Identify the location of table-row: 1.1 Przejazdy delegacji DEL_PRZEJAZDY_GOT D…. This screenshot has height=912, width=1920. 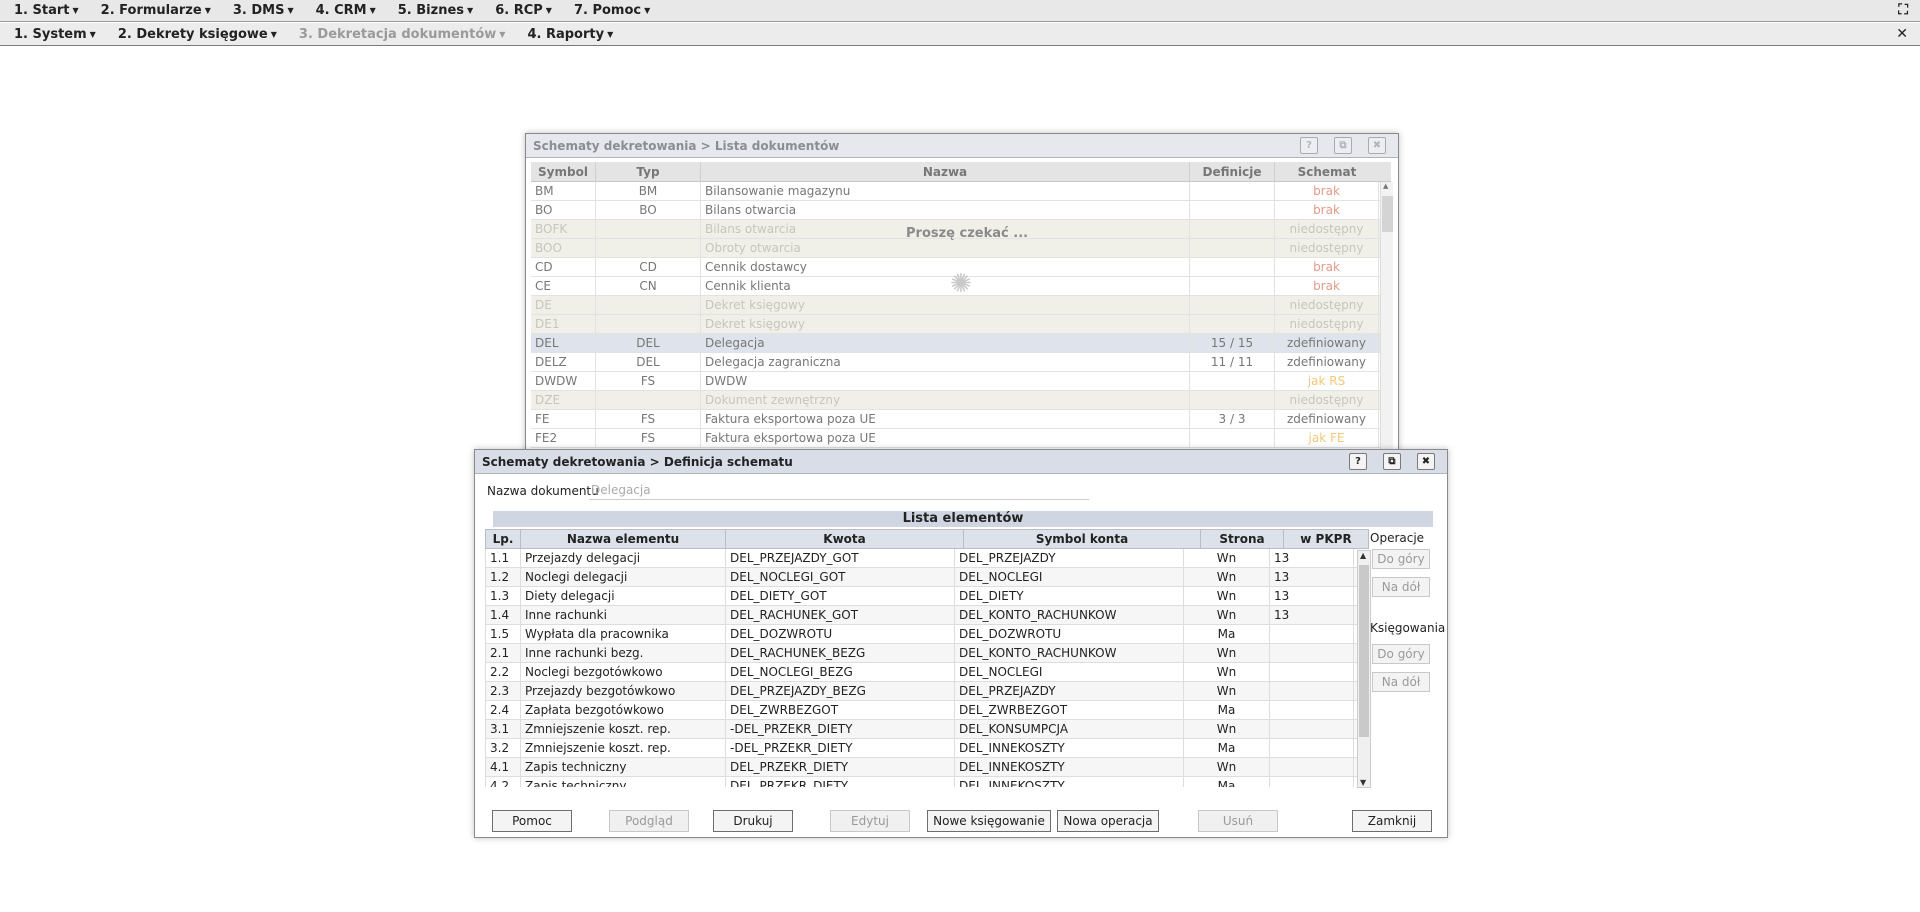
(927, 558).